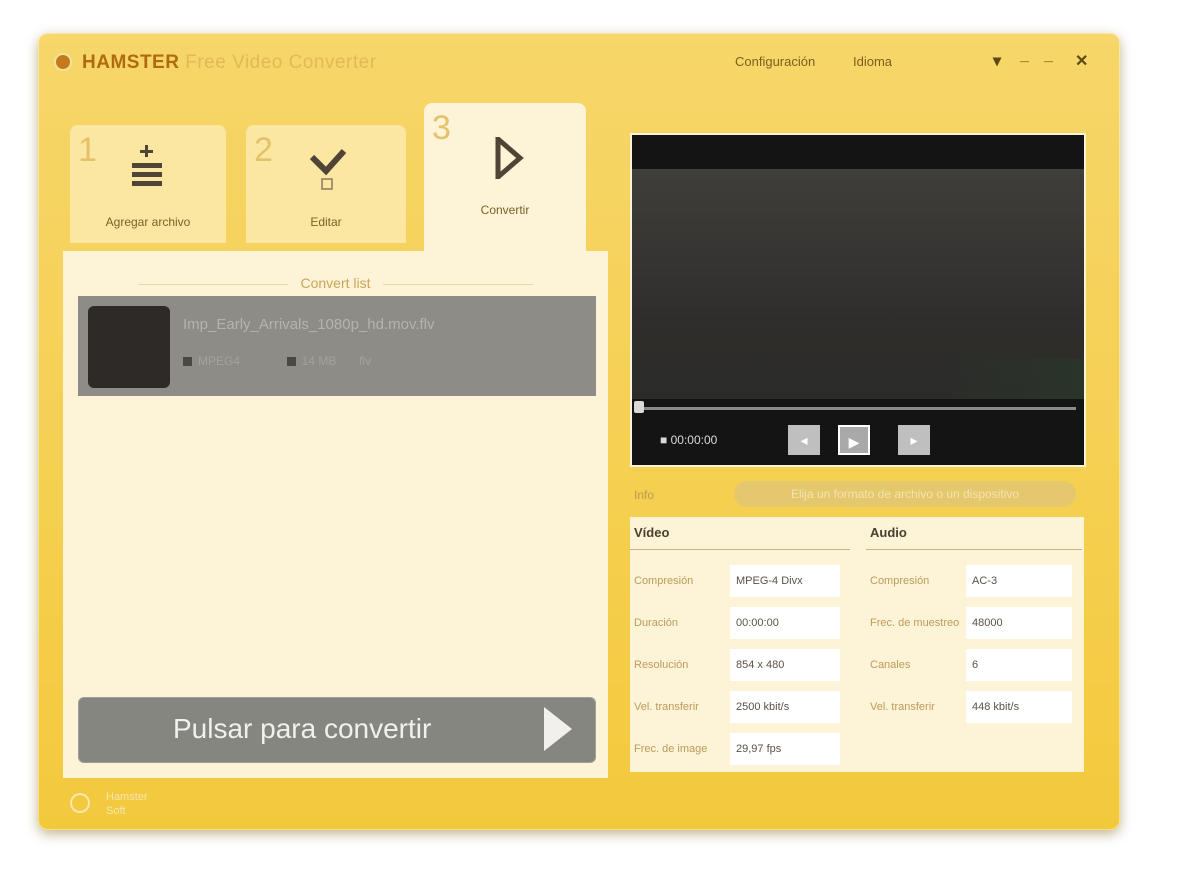 The height and width of the screenshot is (887, 1200). I want to click on seek-handle, so click(639, 407).